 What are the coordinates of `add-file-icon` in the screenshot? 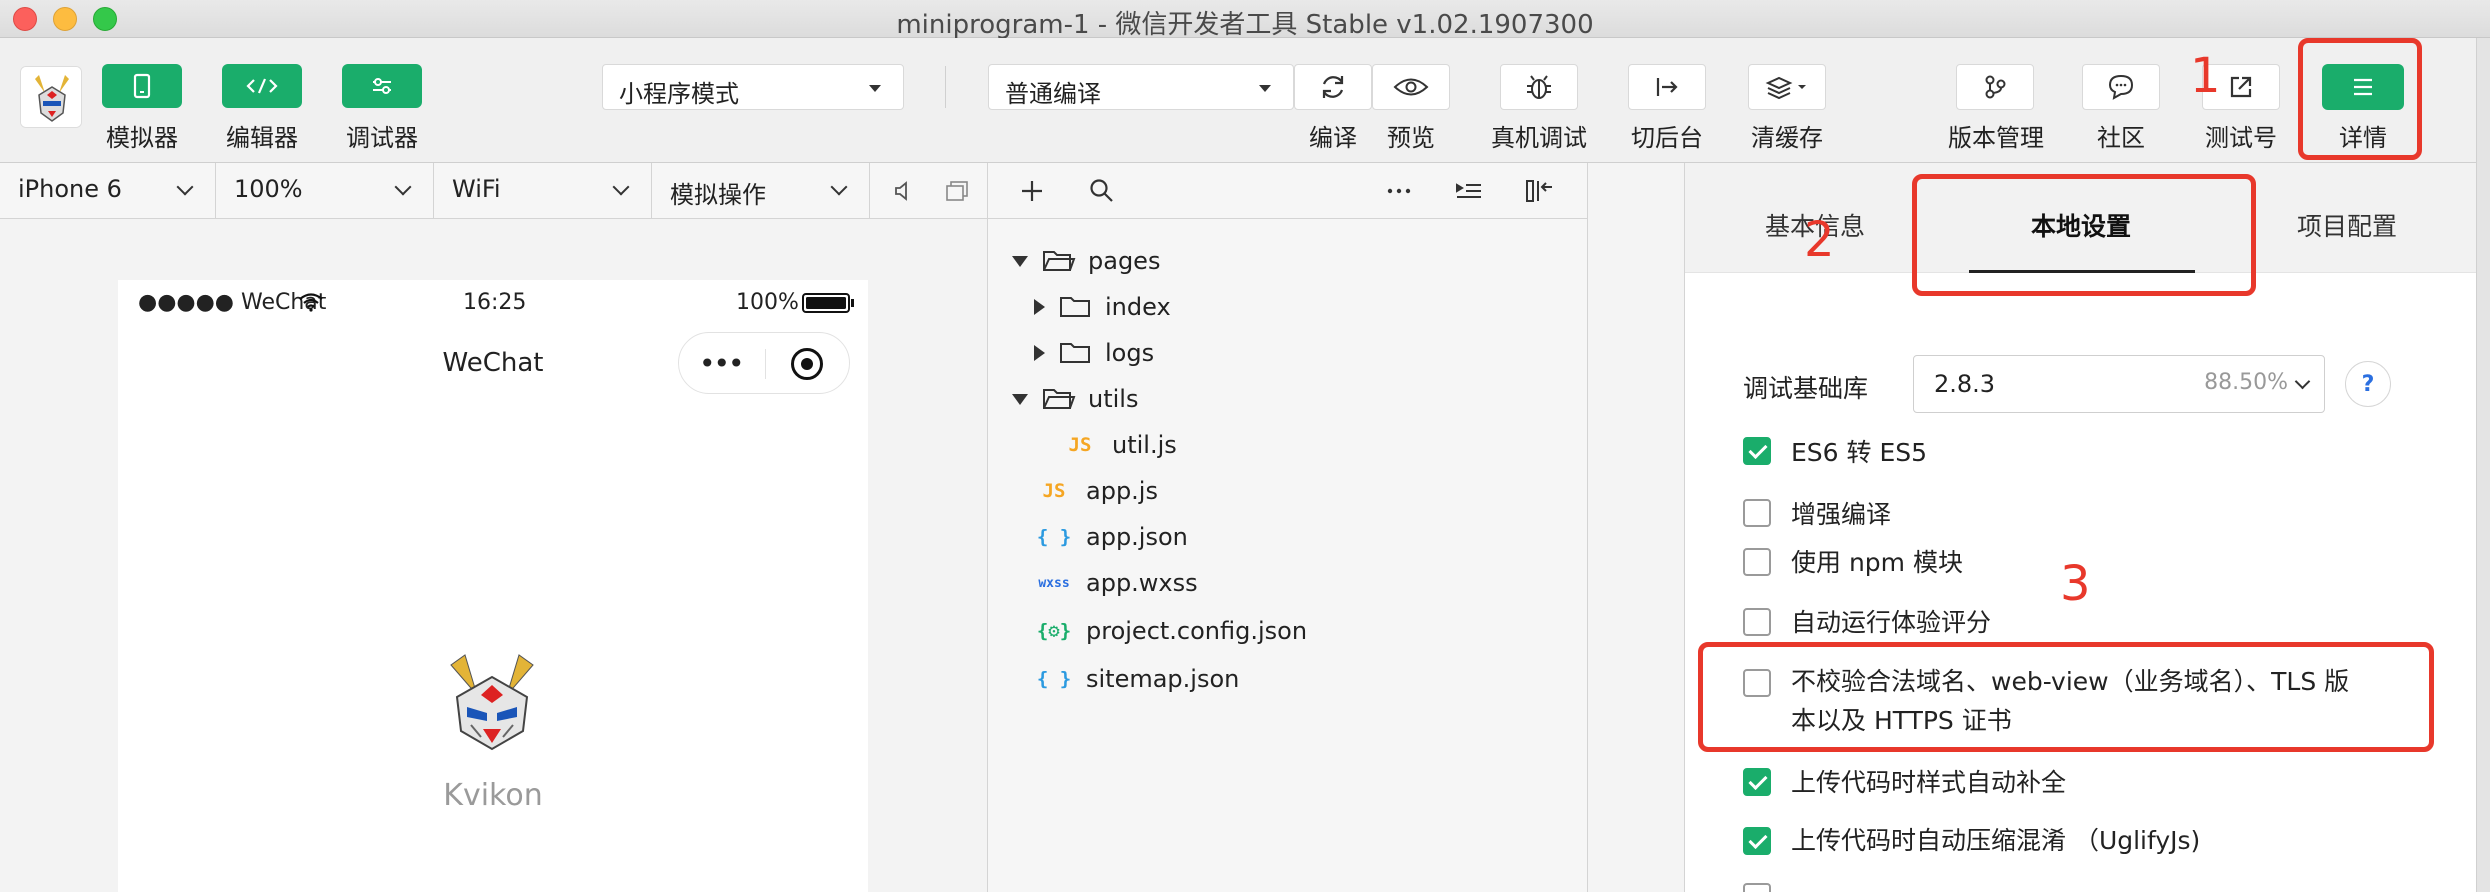 It's located at (1032, 191).